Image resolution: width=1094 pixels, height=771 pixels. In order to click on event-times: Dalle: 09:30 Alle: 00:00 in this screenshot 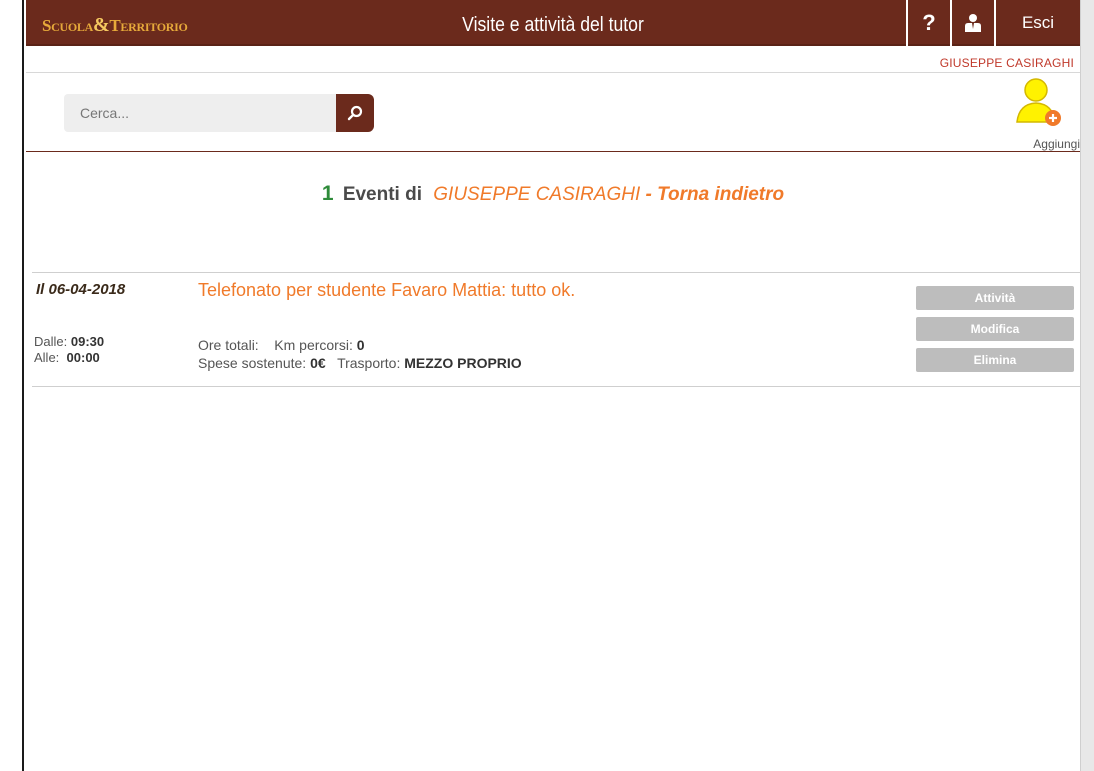, I will do `click(69, 350)`.